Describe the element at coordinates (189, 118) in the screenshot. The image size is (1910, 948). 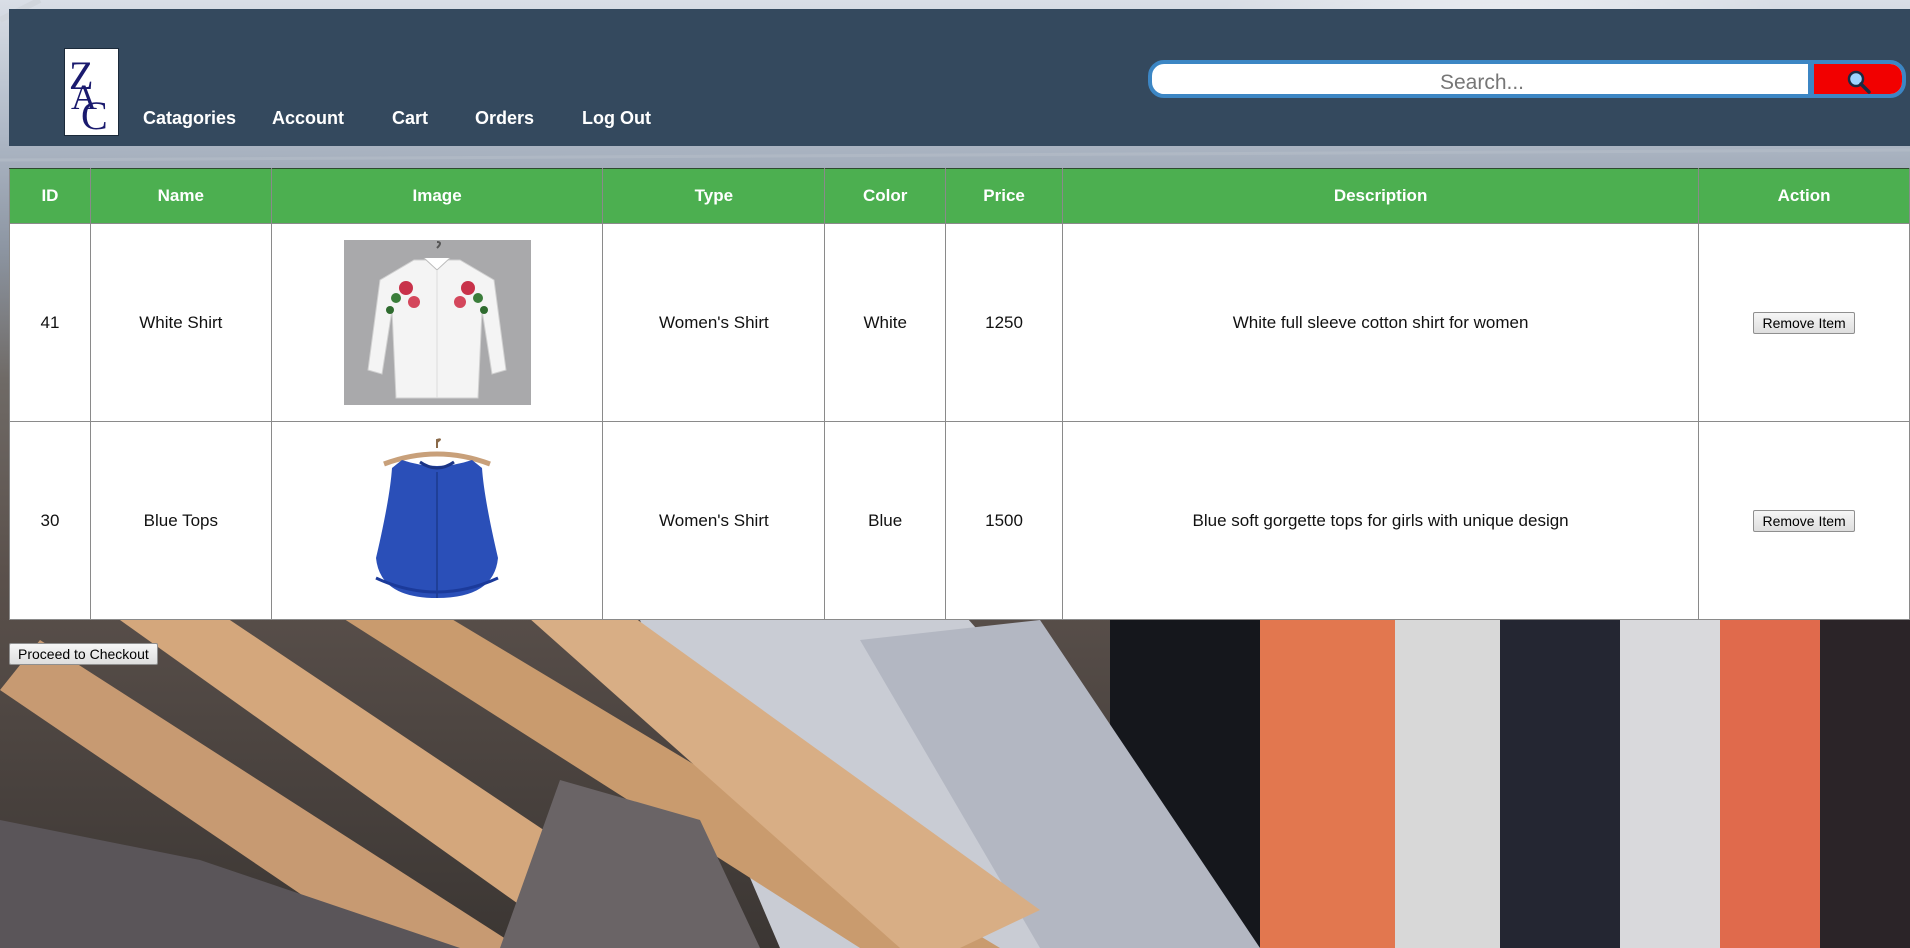
I see `nav-item-categories: Catagories` at that location.